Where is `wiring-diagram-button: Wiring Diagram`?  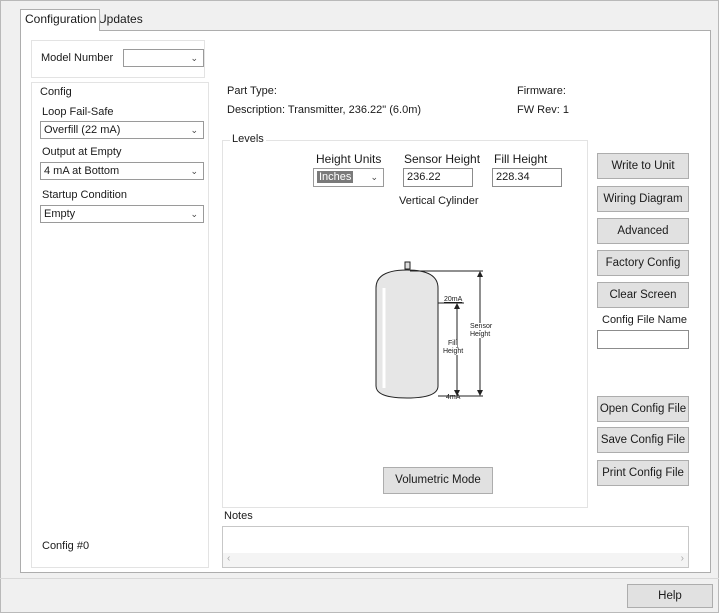 wiring-diagram-button: Wiring Diagram is located at coordinates (643, 199).